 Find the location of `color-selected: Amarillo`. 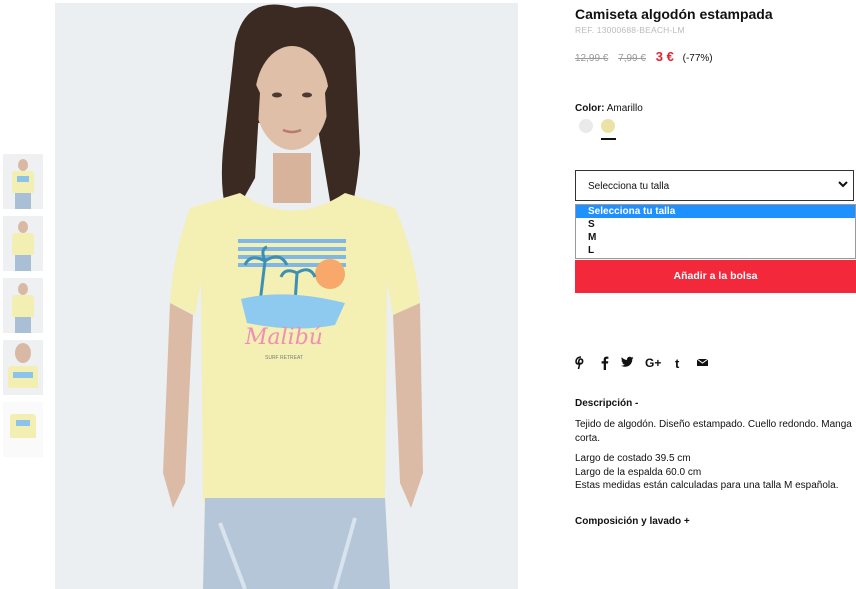

color-selected: Amarillo is located at coordinates (624, 108).